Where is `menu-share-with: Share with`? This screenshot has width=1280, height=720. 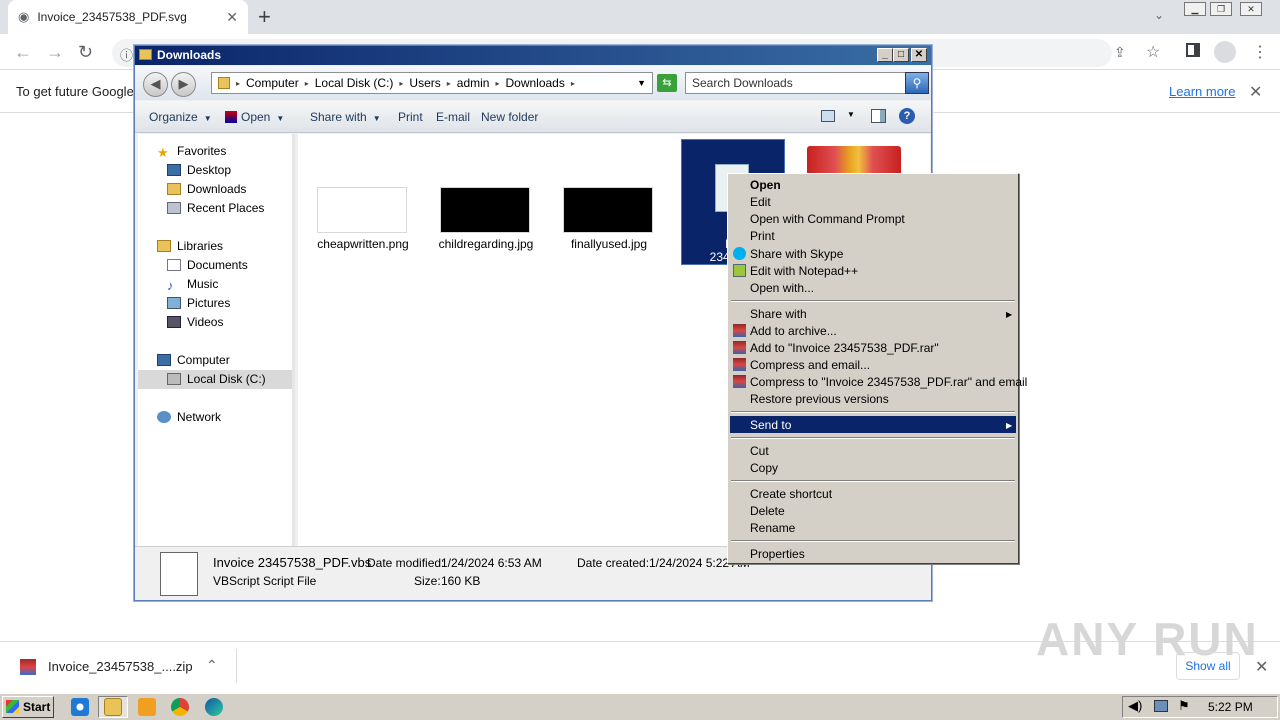 menu-share-with: Share with is located at coordinates (778, 314).